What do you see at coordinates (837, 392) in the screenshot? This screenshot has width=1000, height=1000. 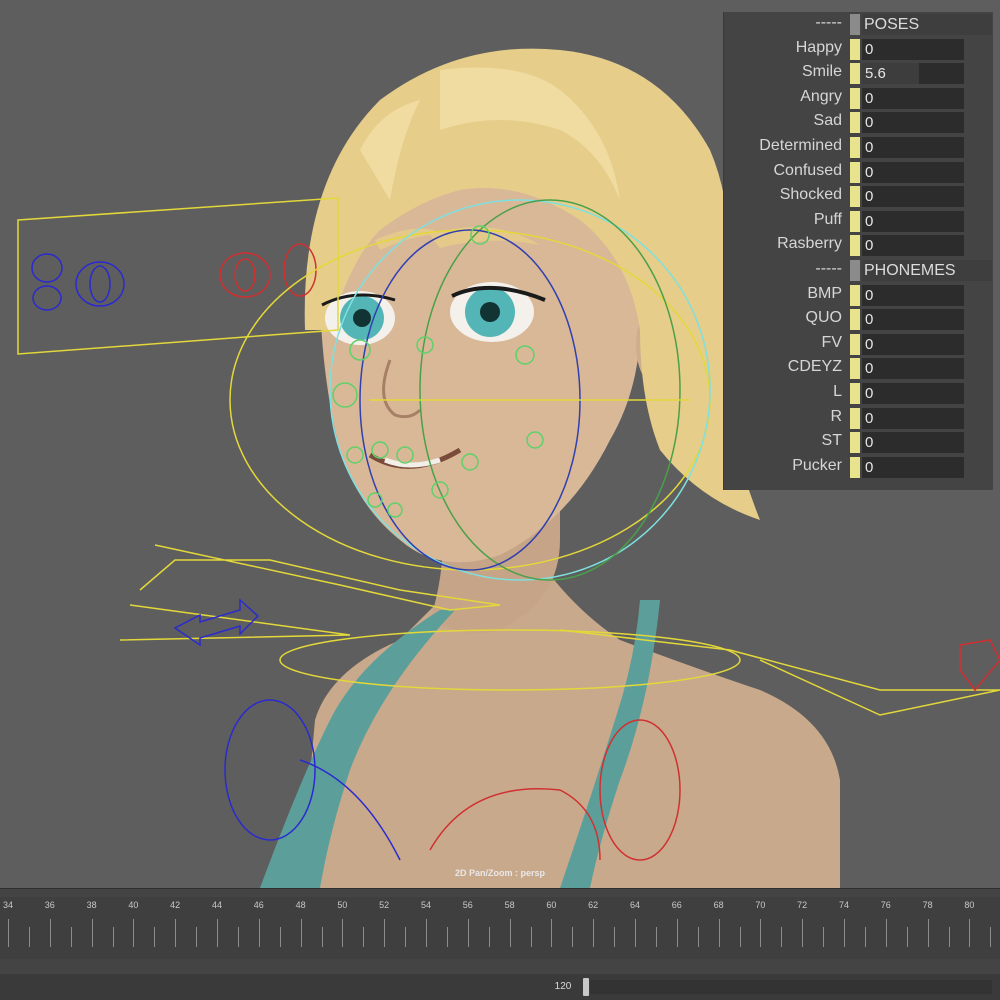 I see `channel-attr-label: L` at bounding box center [837, 392].